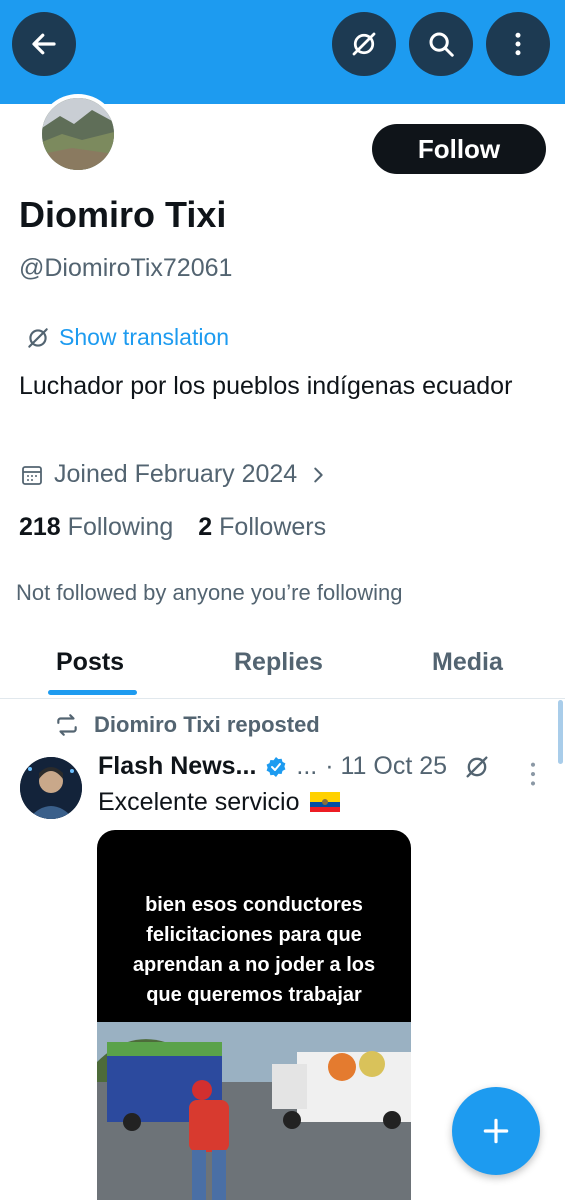  What do you see at coordinates (32, 475) in the screenshot?
I see `calendar-icon` at bounding box center [32, 475].